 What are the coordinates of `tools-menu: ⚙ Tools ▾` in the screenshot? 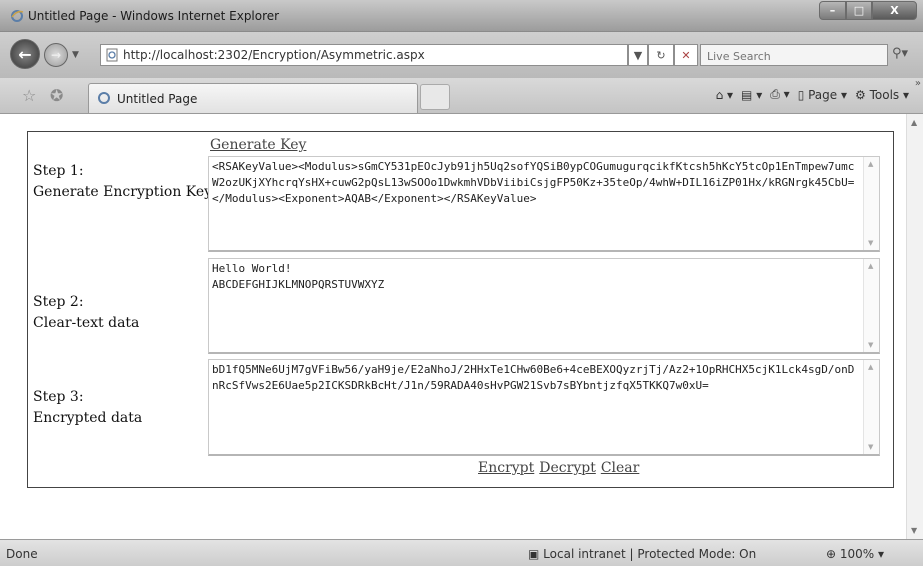 It's located at (882, 95).